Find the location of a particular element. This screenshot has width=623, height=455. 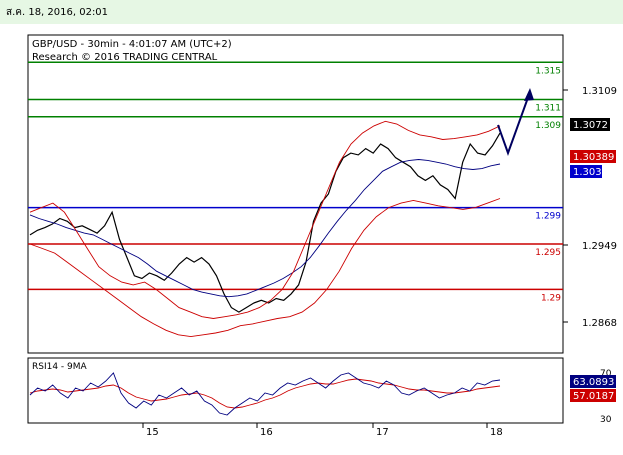

rsi-tag-label: 63.0893 is located at coordinates (593, 382).